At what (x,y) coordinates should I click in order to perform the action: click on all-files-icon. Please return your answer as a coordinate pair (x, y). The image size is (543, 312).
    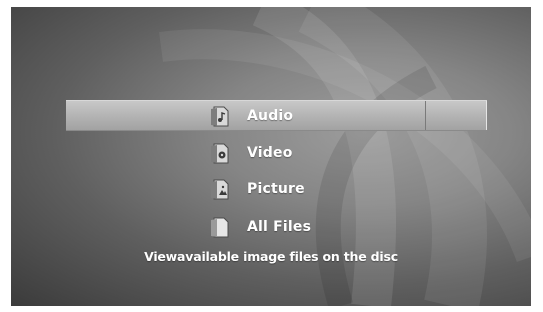
    Looking at the image, I should click on (220, 227).